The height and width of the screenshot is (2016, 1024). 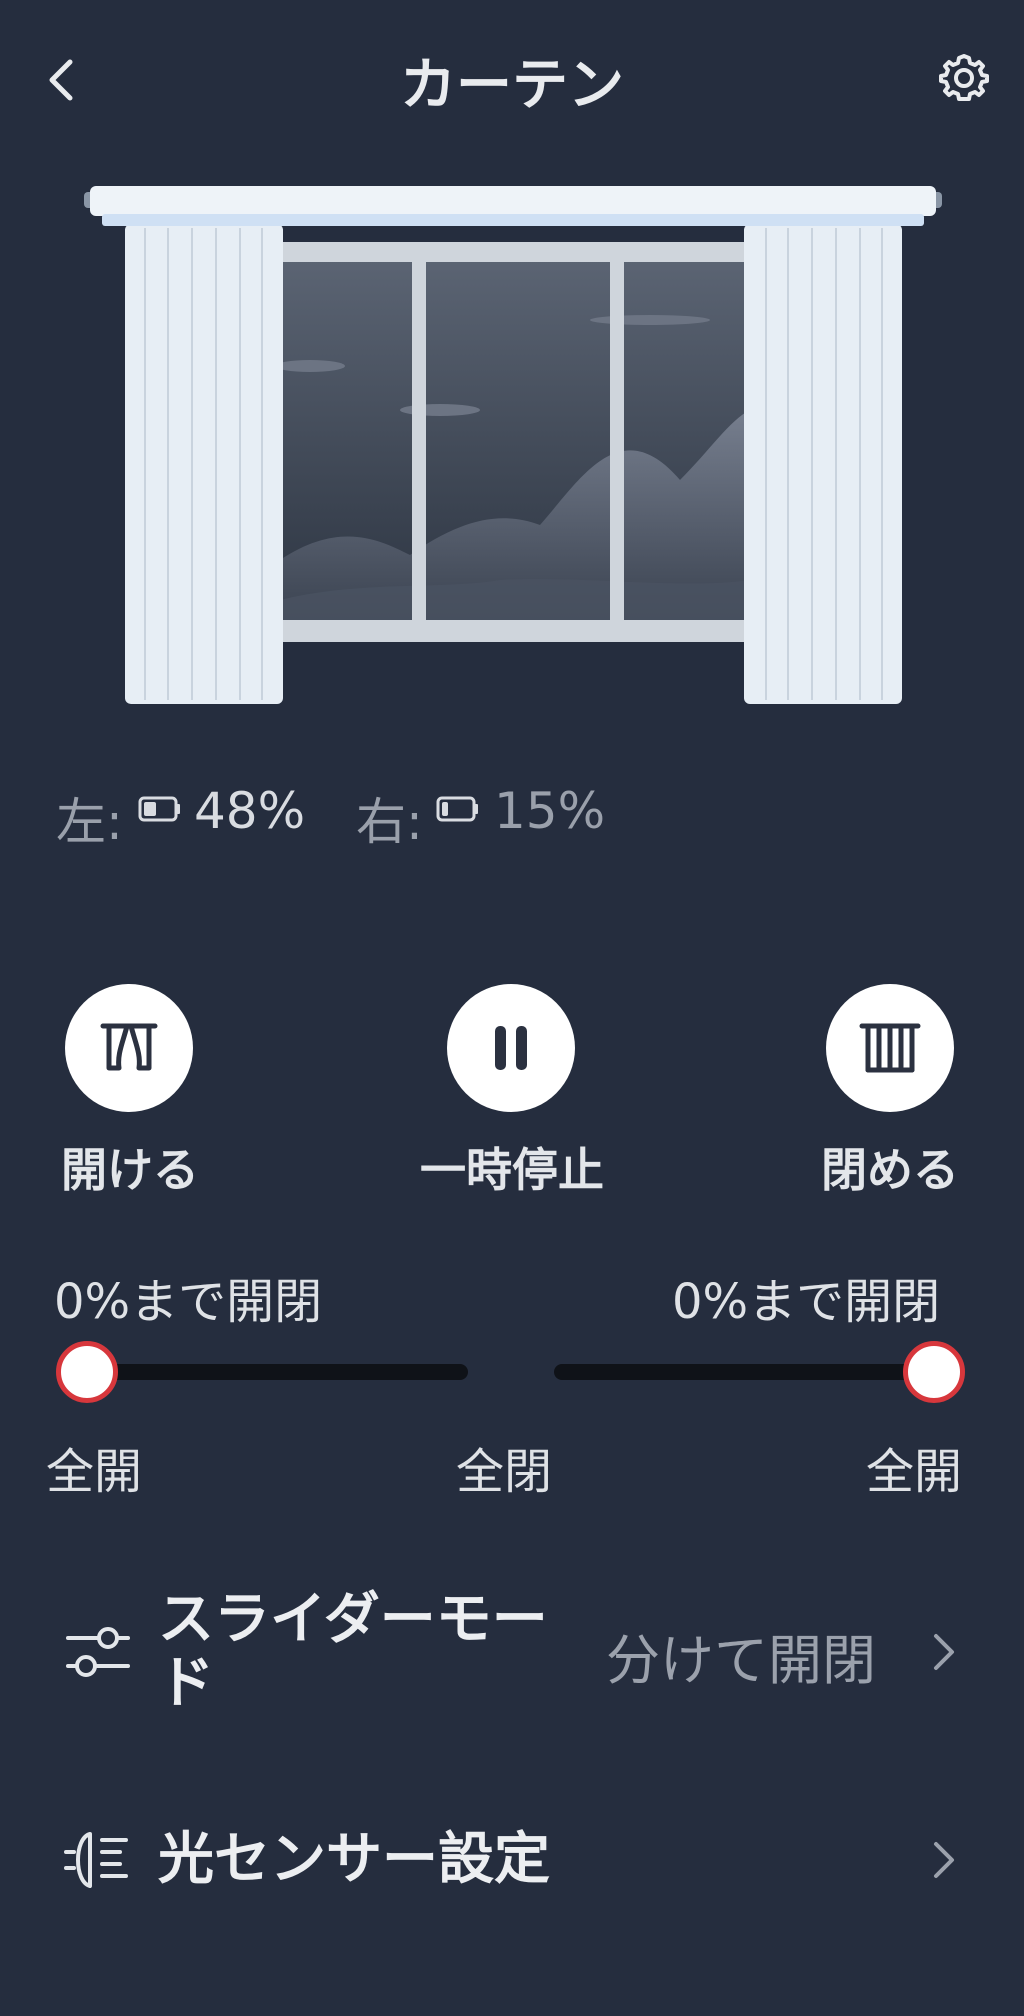 I want to click on light-sensor-icon, so click(x=96, y=1860).